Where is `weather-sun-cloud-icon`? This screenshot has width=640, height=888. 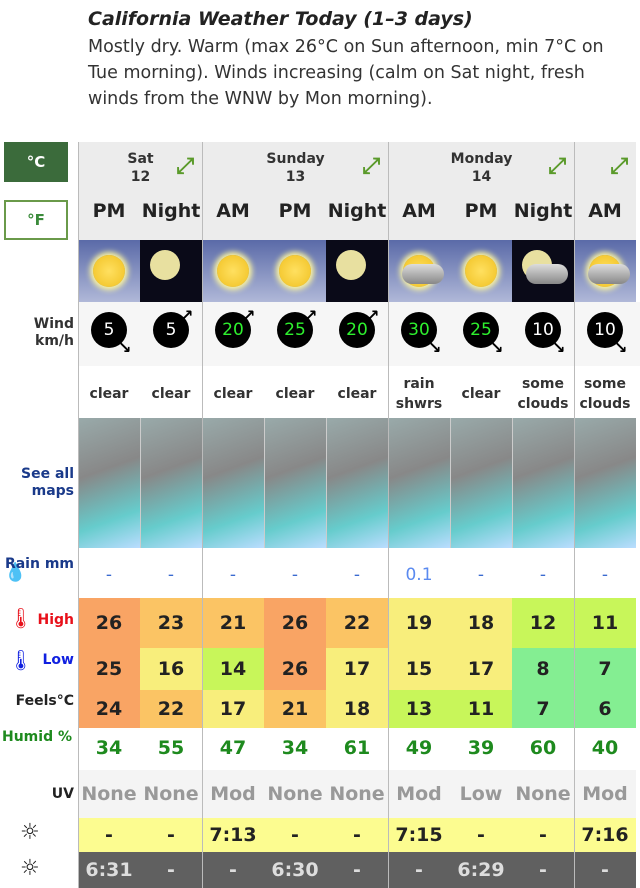 weather-sun-cloud-icon is located at coordinates (605, 271).